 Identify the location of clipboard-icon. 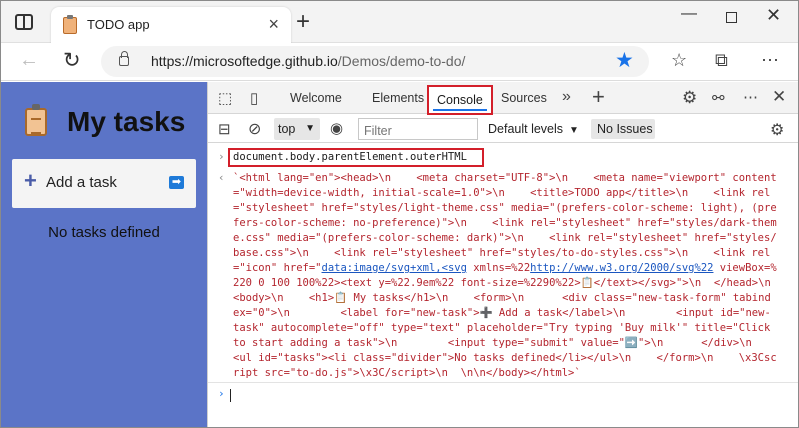
(36, 120).